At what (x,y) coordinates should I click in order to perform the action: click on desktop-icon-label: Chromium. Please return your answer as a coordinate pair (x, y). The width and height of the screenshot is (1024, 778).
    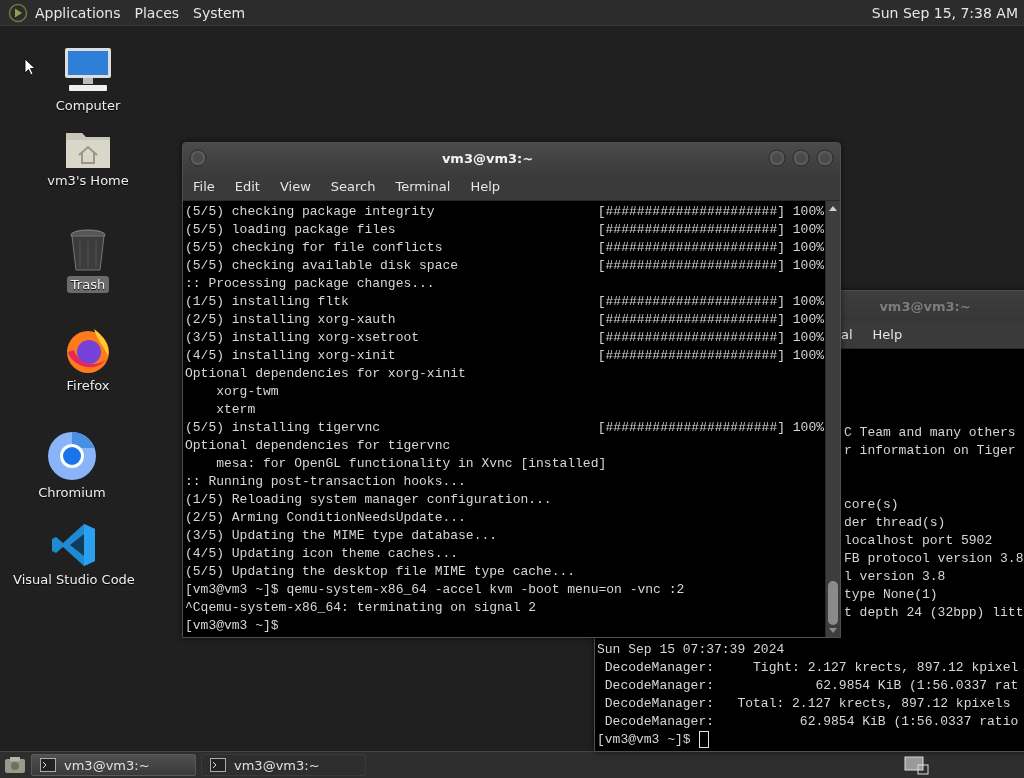
    Looking at the image, I should click on (72, 492).